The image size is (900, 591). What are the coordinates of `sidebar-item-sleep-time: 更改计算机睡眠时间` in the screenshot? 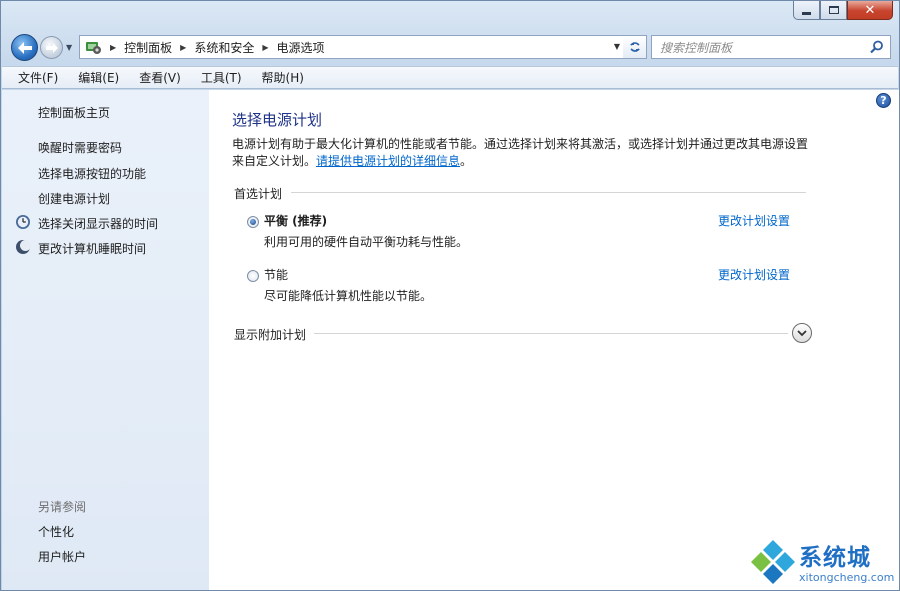 It's located at (92, 248).